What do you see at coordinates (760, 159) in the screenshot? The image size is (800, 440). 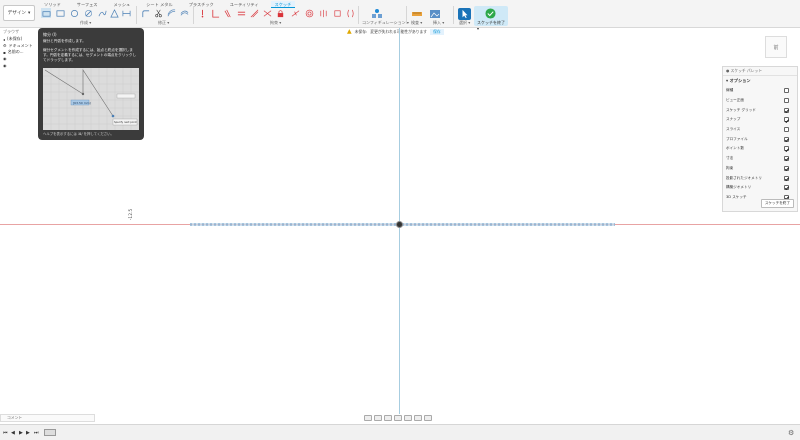 I see `palette-option-row: 寸法` at bounding box center [760, 159].